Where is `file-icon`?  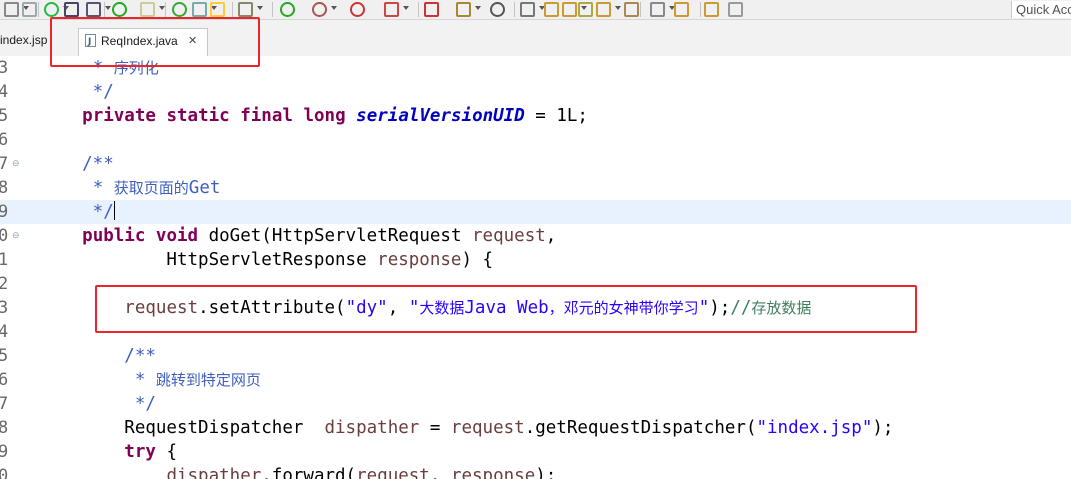 file-icon is located at coordinates (11, 9).